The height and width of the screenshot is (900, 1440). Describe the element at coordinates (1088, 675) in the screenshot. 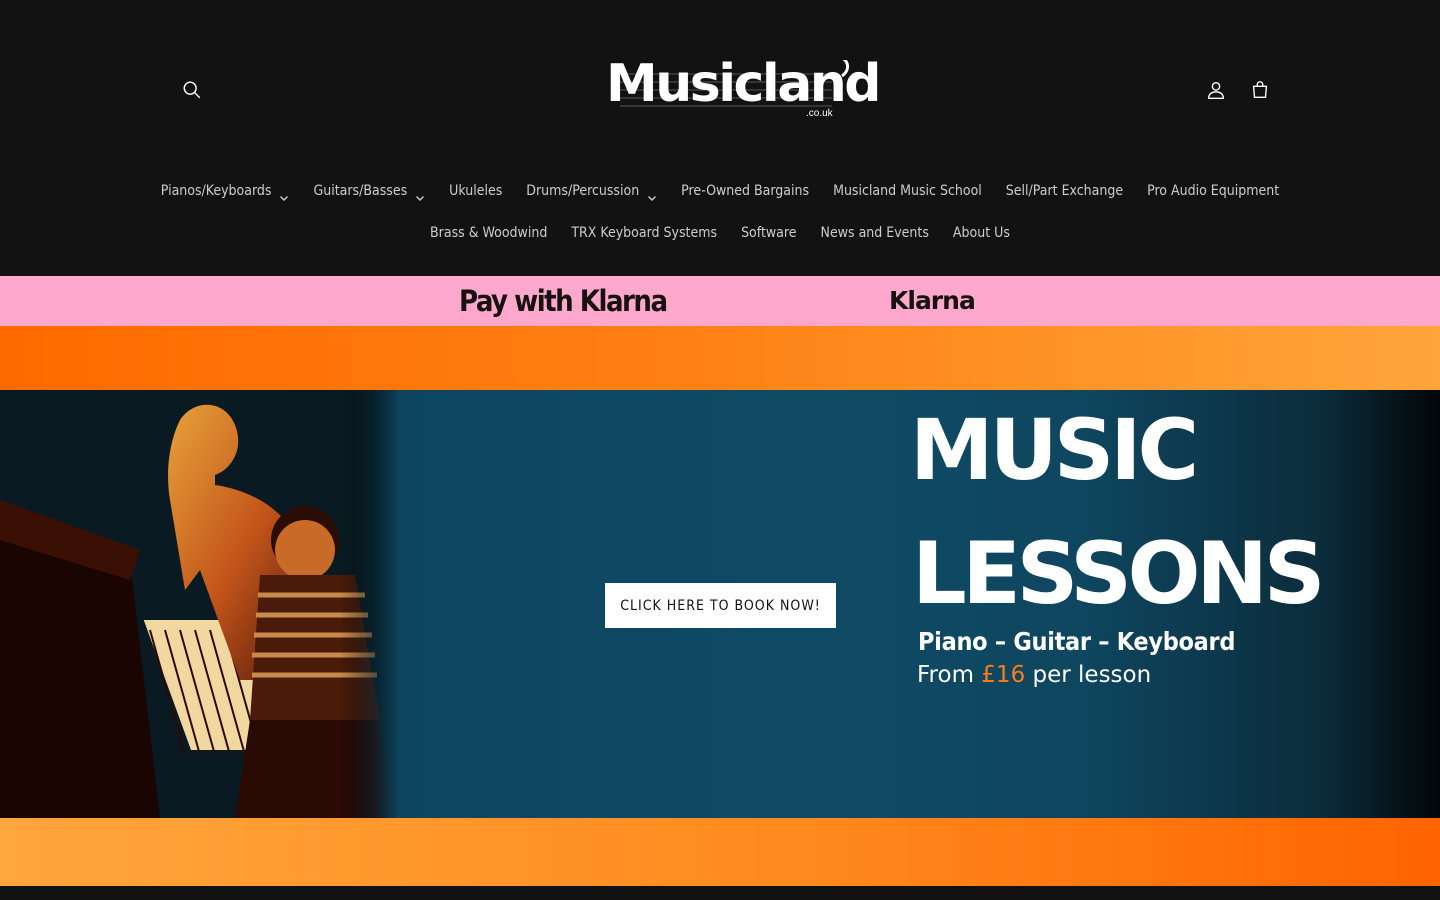

I see `price-suffix: per lesson` at that location.